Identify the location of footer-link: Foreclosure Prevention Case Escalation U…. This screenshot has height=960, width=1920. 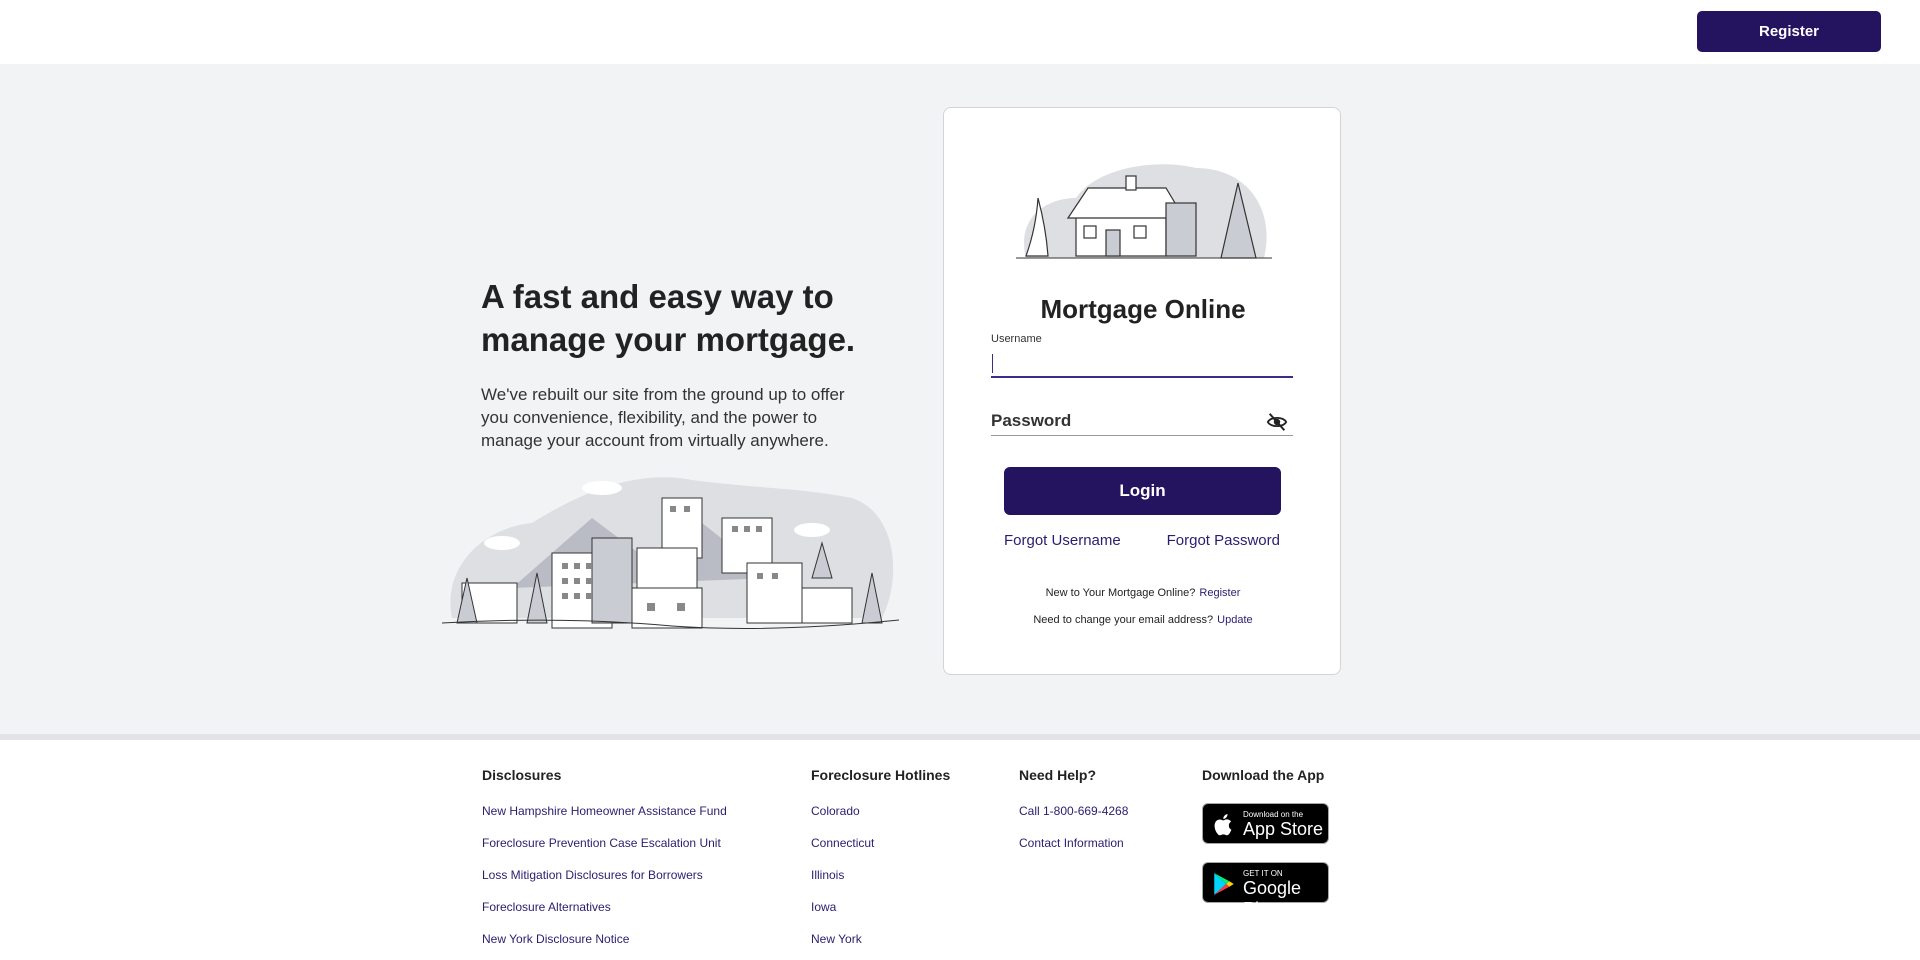
(604, 851).